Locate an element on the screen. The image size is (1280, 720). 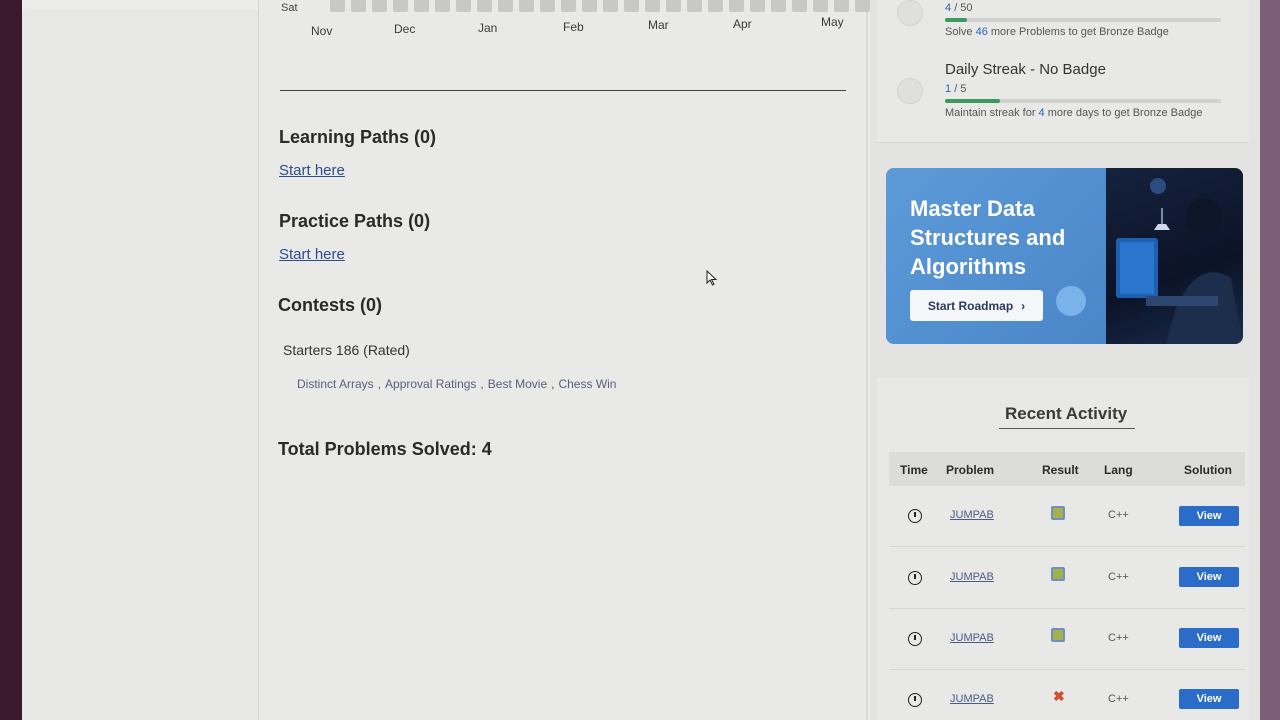
column-header-lang: Lang is located at coordinates (1118, 470).